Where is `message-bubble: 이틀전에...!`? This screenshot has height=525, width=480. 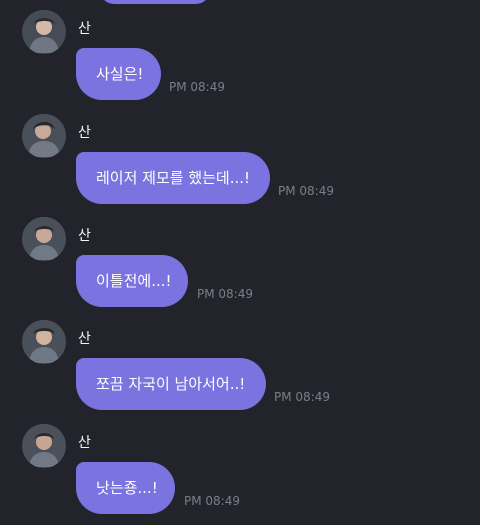 message-bubble: 이틀전에...! is located at coordinates (132, 281).